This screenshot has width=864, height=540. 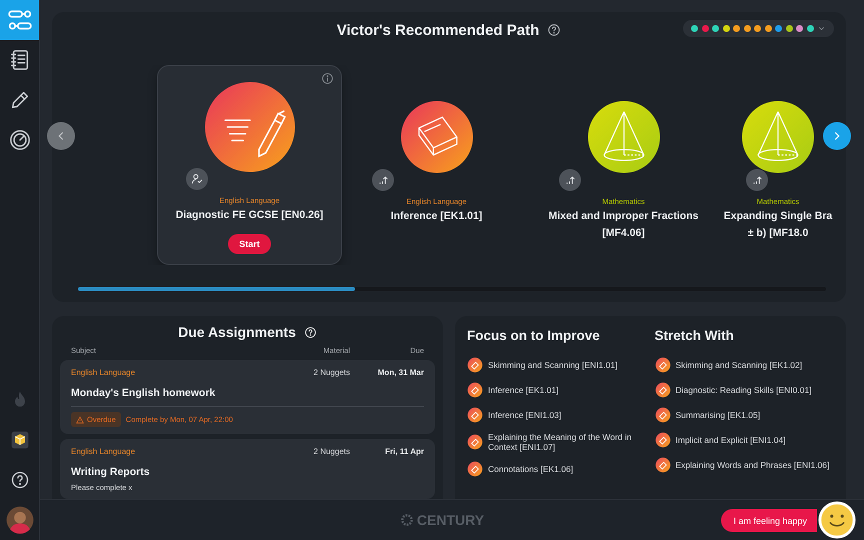 What do you see at coordinates (19, 140) in the screenshot?
I see `gauge-icon` at bounding box center [19, 140].